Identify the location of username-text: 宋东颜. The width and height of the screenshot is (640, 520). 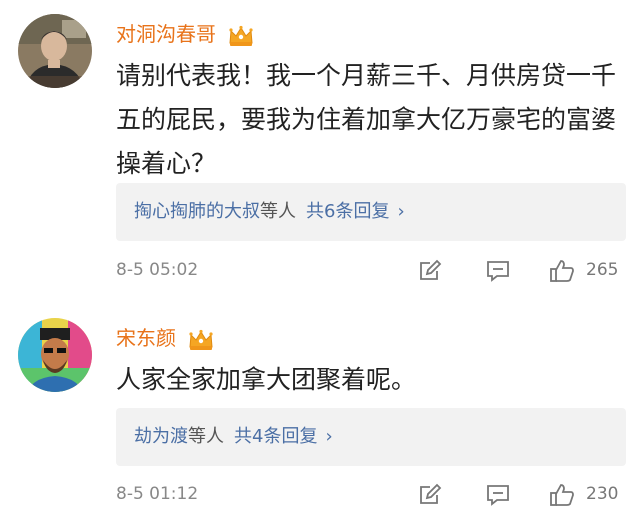
(146, 338).